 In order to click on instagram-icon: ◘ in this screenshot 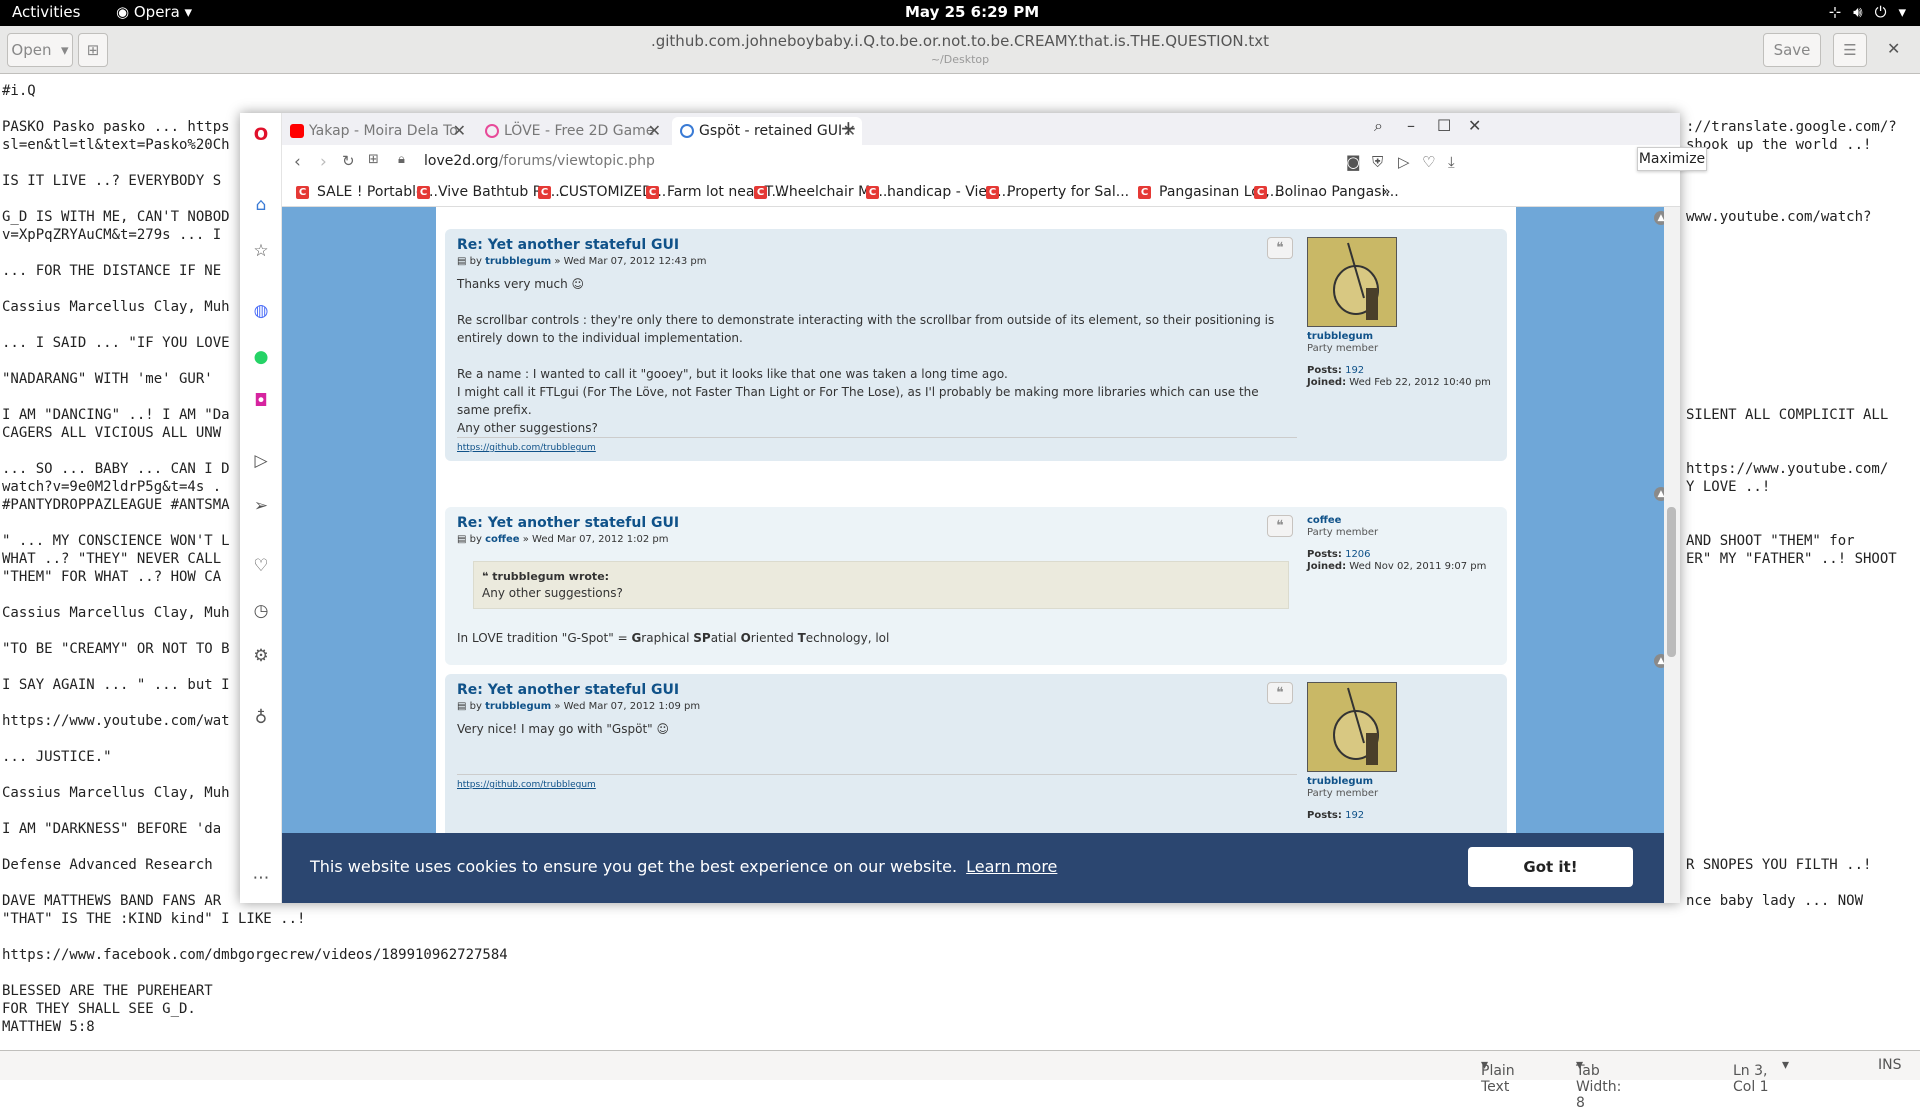, I will do `click(261, 401)`.